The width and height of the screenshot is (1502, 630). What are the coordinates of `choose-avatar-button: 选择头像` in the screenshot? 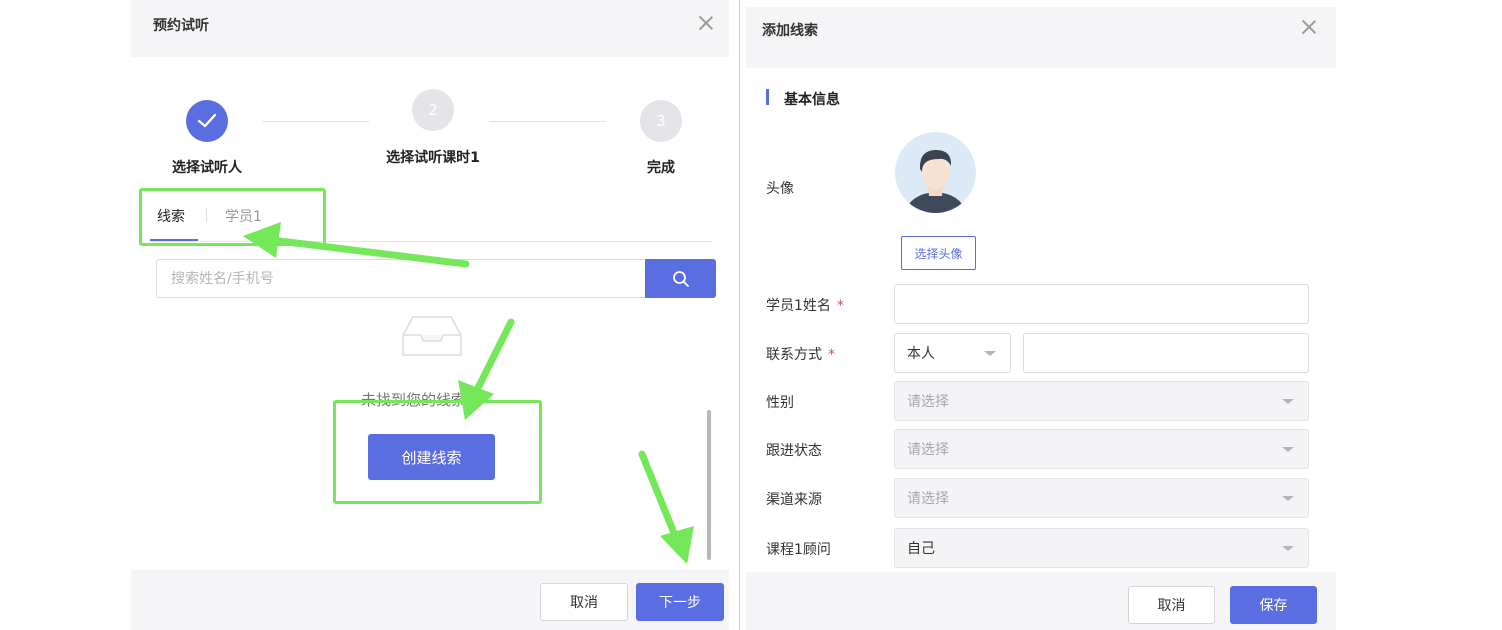 It's located at (938, 253).